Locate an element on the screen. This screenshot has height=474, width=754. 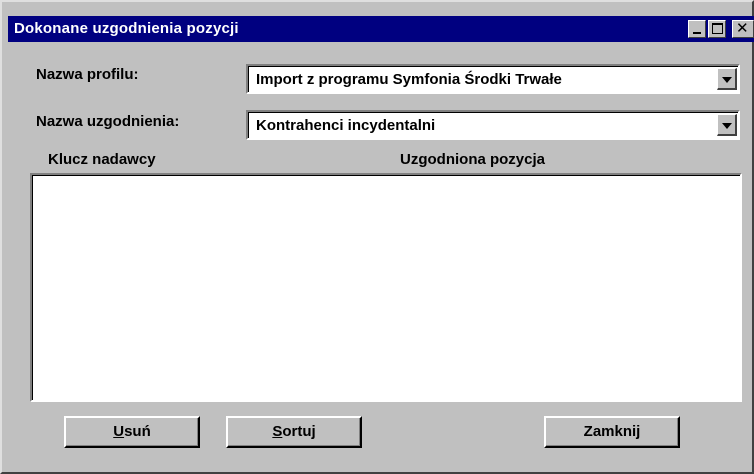
profile-name-label: Nazwa profilu: is located at coordinates (87, 74).